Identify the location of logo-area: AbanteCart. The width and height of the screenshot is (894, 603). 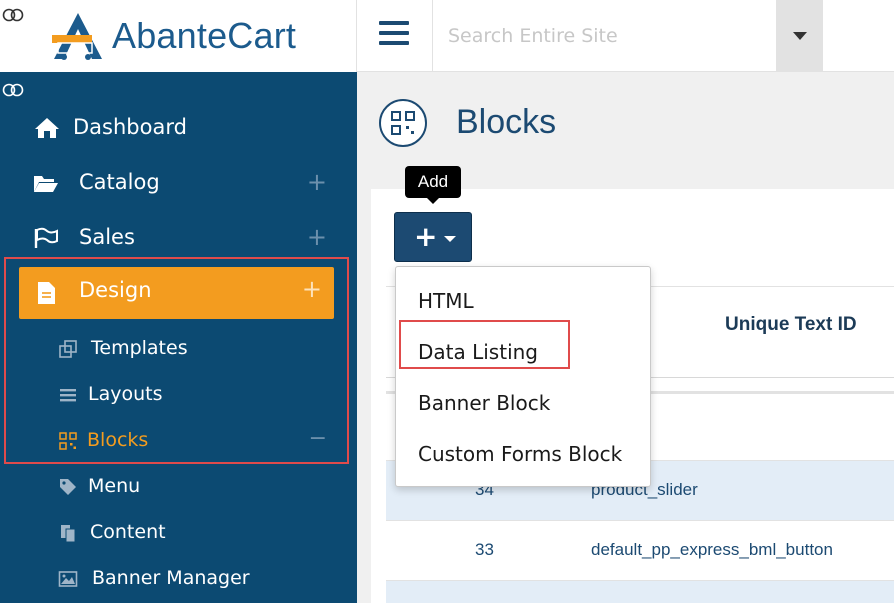
(178, 36).